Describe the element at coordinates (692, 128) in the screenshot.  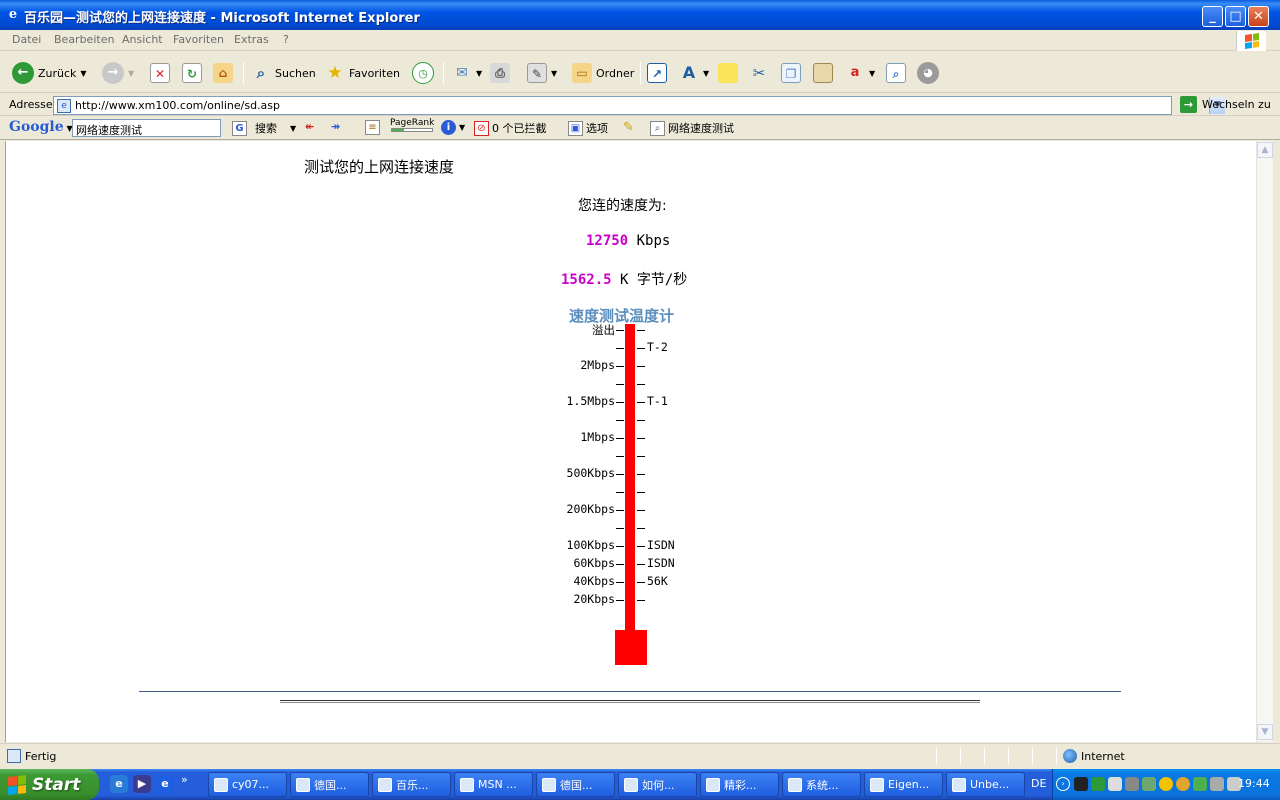
I see `word-find-button: ⌕ 网络速度测试` at that location.